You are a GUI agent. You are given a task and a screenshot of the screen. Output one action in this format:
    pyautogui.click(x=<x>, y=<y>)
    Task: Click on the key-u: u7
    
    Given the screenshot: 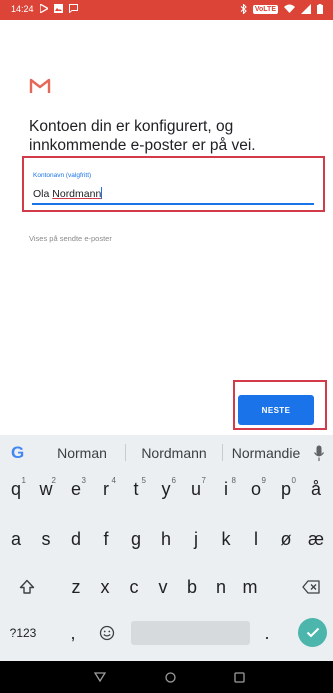 What is the action you would take?
    pyautogui.click(x=196, y=489)
    